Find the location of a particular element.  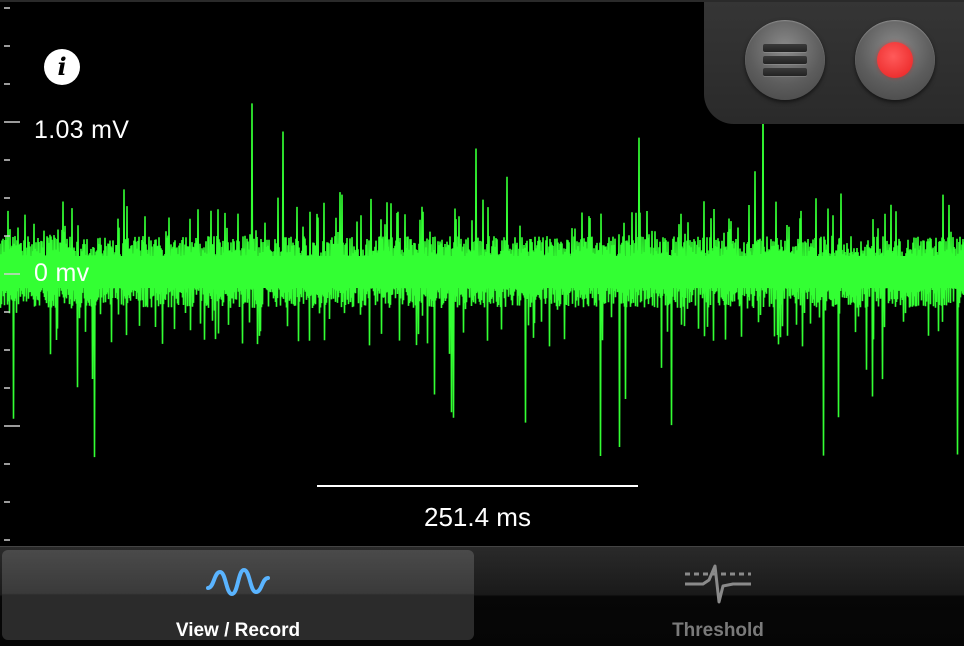

record-icon is located at coordinates (895, 60).